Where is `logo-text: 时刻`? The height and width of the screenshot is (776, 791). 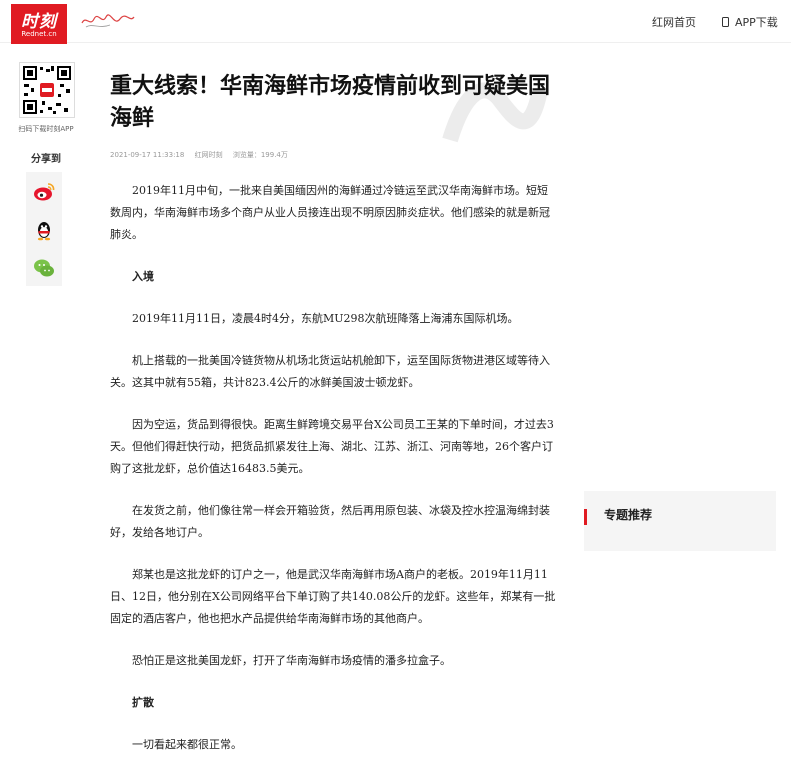 logo-text: 时刻 is located at coordinates (39, 22).